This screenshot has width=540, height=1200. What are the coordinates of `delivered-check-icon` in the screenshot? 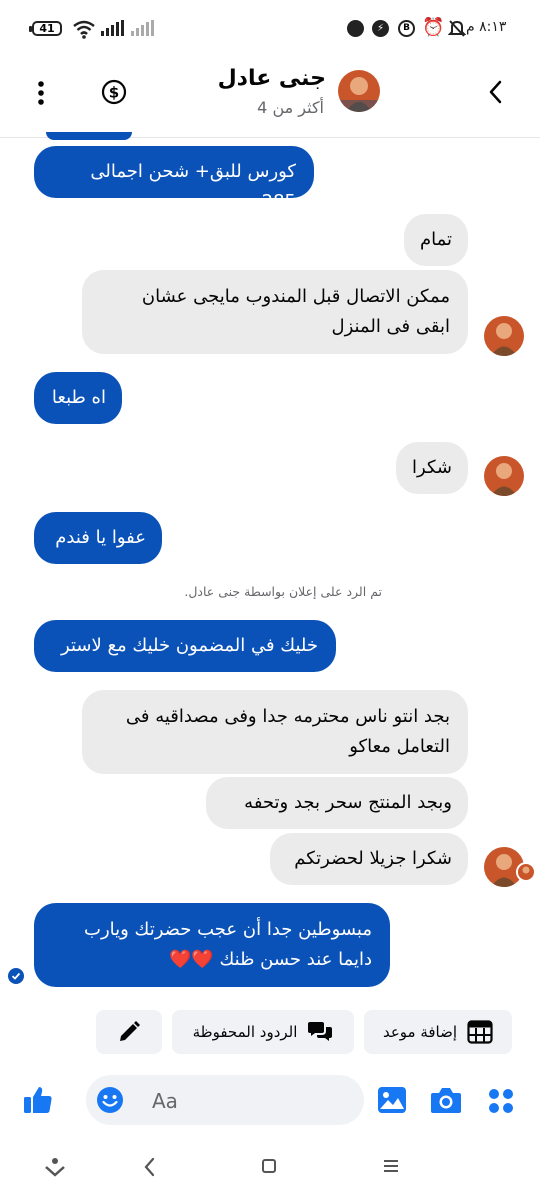 It's located at (16, 976).